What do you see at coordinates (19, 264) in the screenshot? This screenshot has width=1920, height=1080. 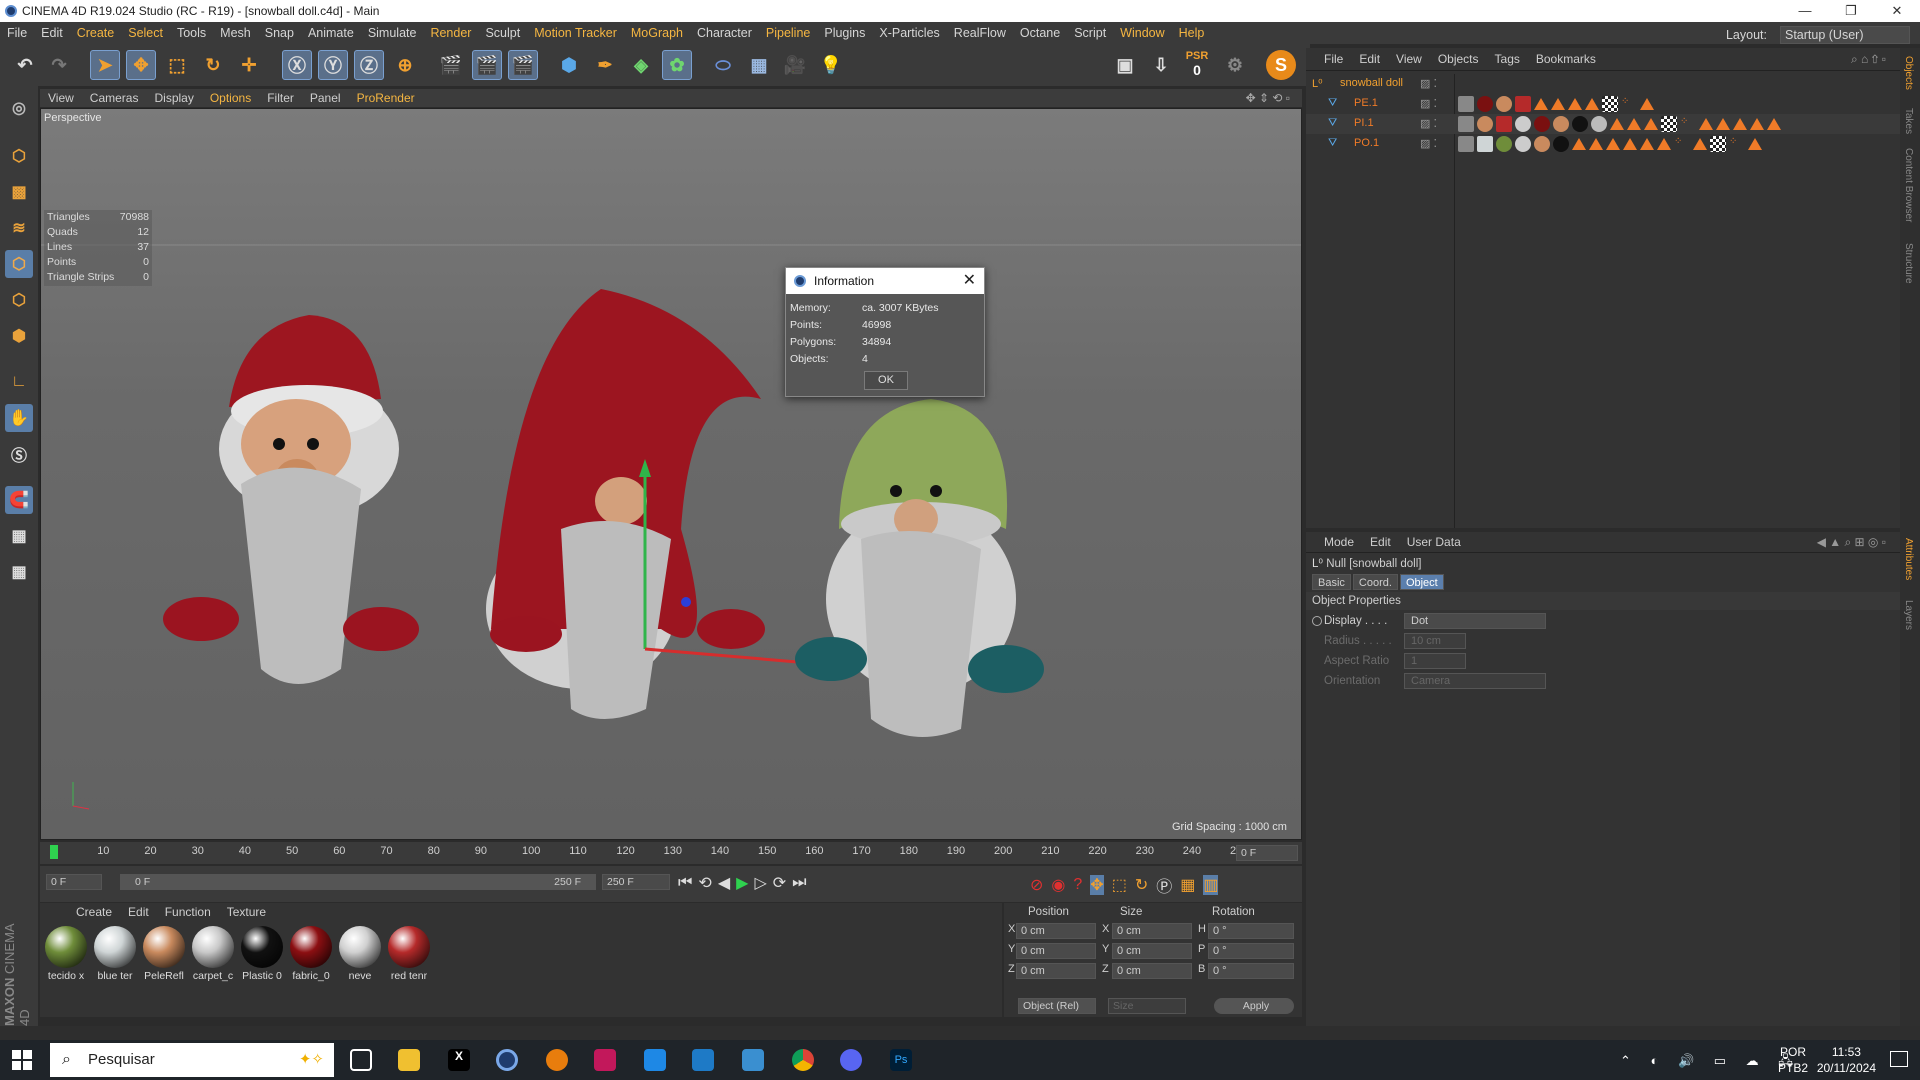 I see `points-mode-icon: ⬡` at bounding box center [19, 264].